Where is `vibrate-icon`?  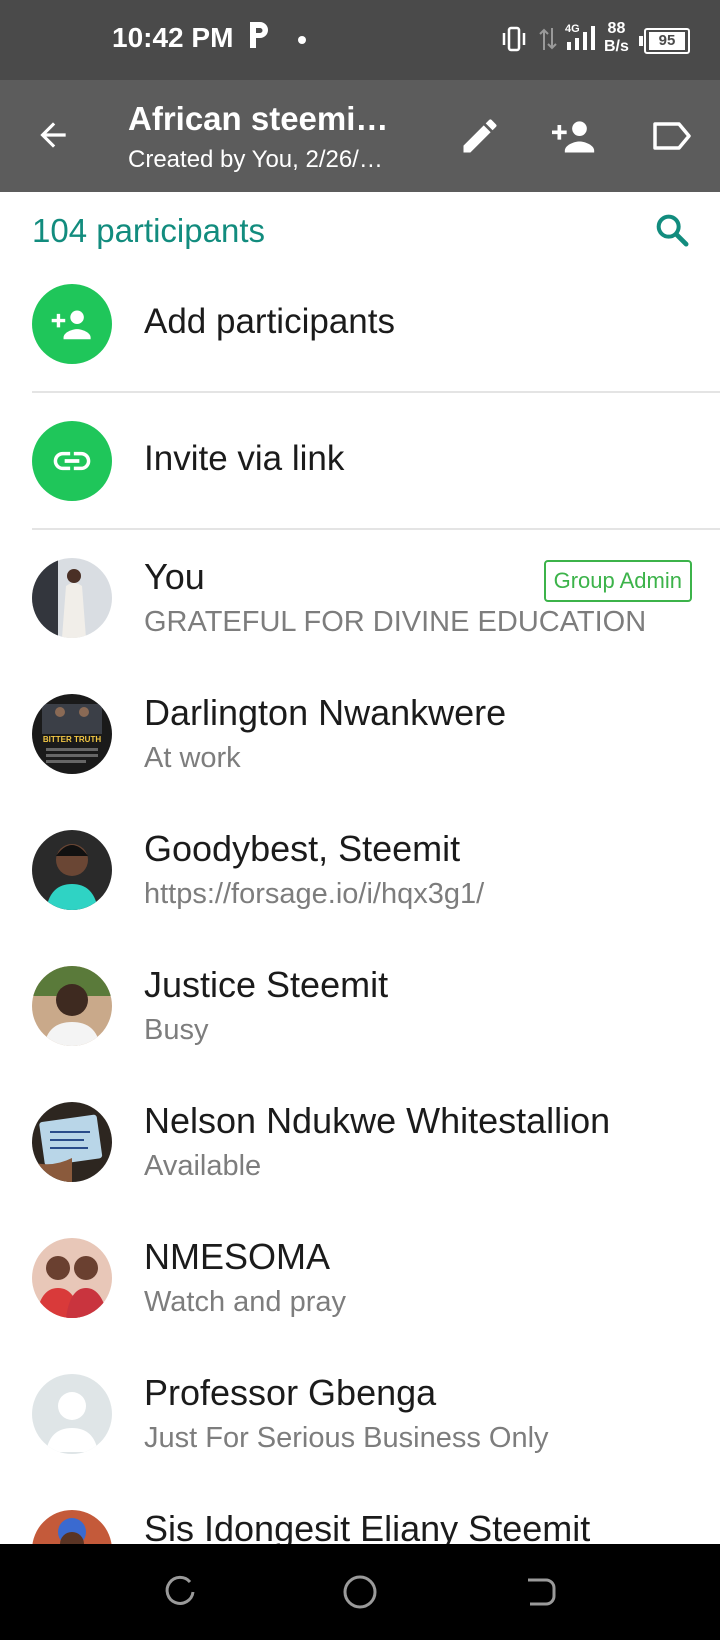
vibrate-icon is located at coordinates (514, 41).